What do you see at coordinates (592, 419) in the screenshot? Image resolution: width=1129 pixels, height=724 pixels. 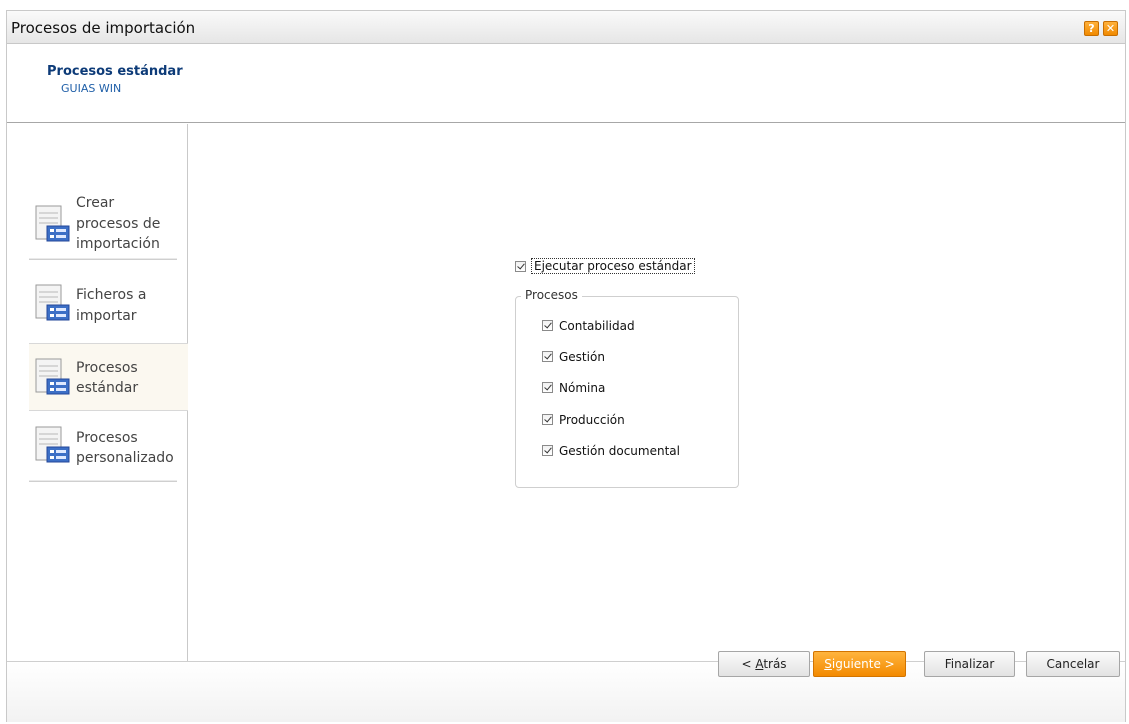 I see `process-label: Producción` at bounding box center [592, 419].